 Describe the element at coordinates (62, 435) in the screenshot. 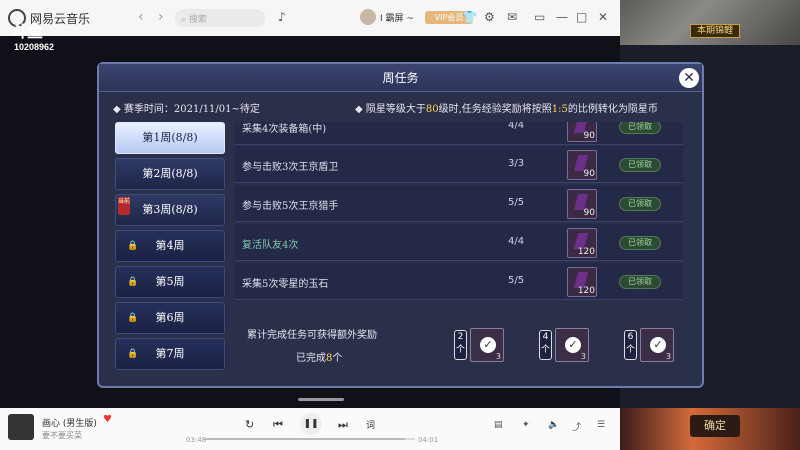

I see `artist-name: 要不要买菜` at that location.